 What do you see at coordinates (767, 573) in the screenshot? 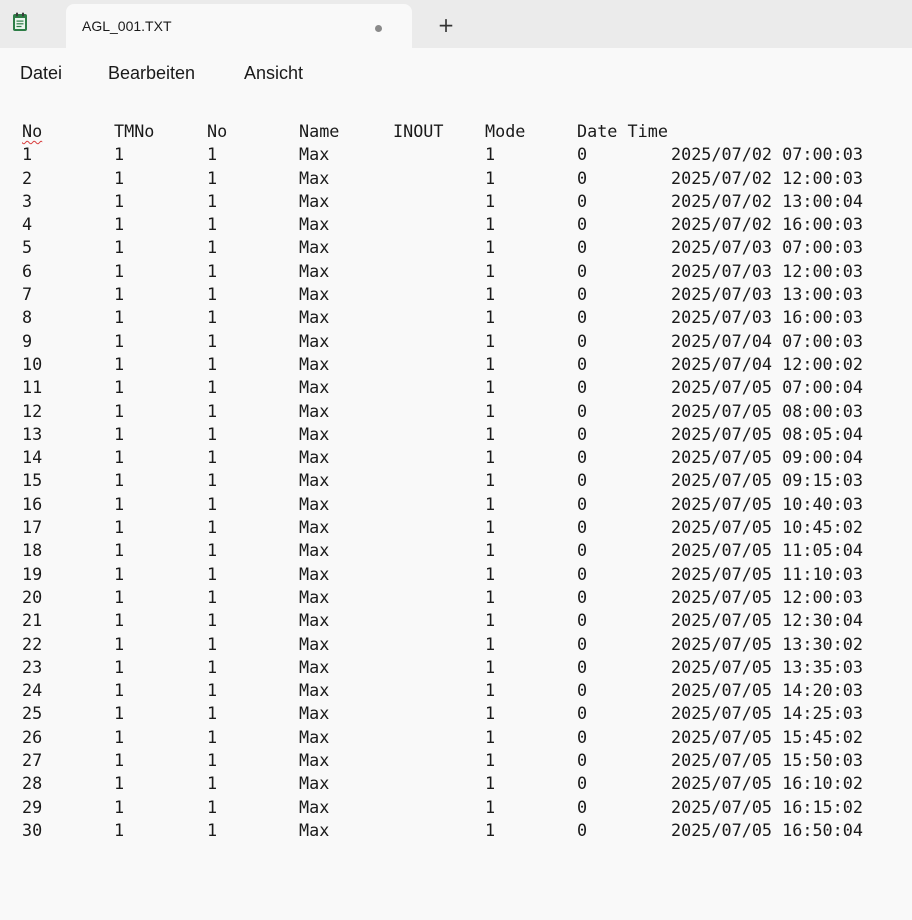
I see `text-cell: 2025/07/05 11:10:03` at bounding box center [767, 573].